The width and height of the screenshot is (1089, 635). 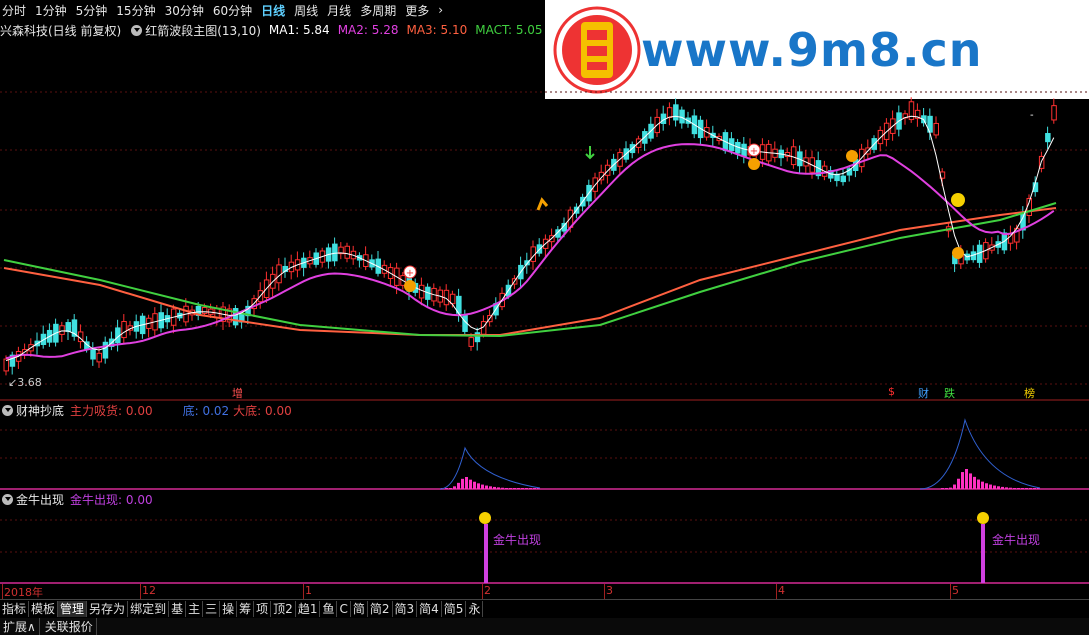 I want to click on golden-bull-bar, so click(x=486, y=553).